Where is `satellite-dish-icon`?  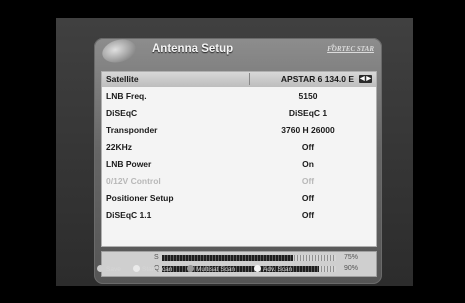
satellite-dish-icon is located at coordinates (119, 51).